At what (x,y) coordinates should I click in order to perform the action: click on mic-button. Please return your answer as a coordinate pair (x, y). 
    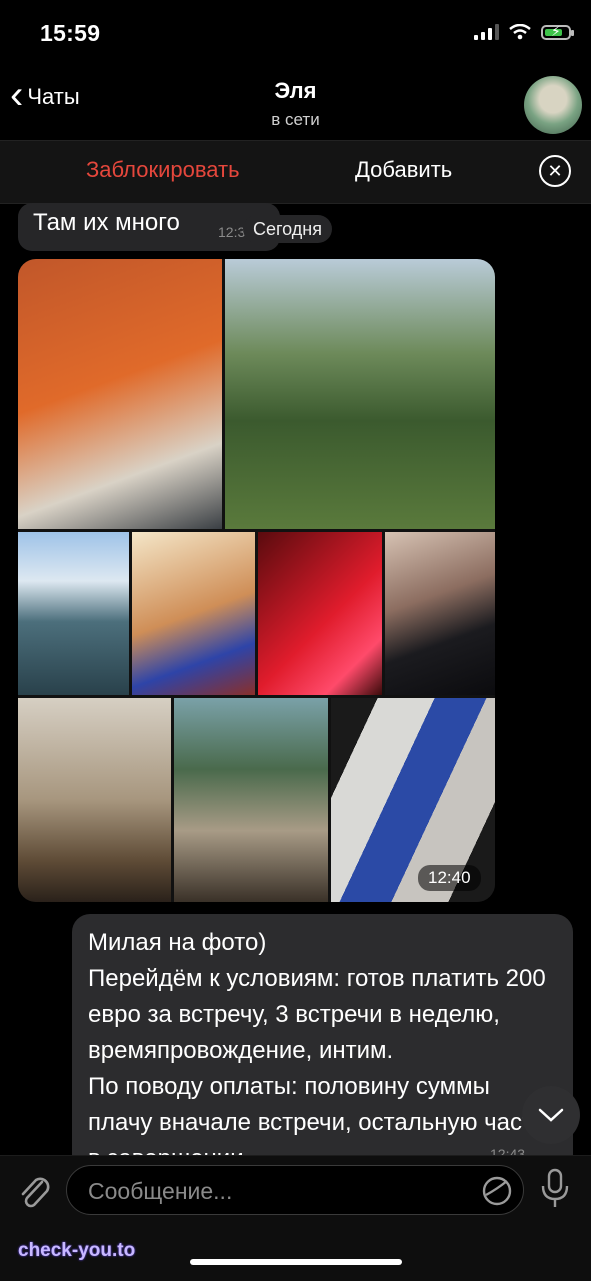
    Looking at the image, I should click on (555, 1191).